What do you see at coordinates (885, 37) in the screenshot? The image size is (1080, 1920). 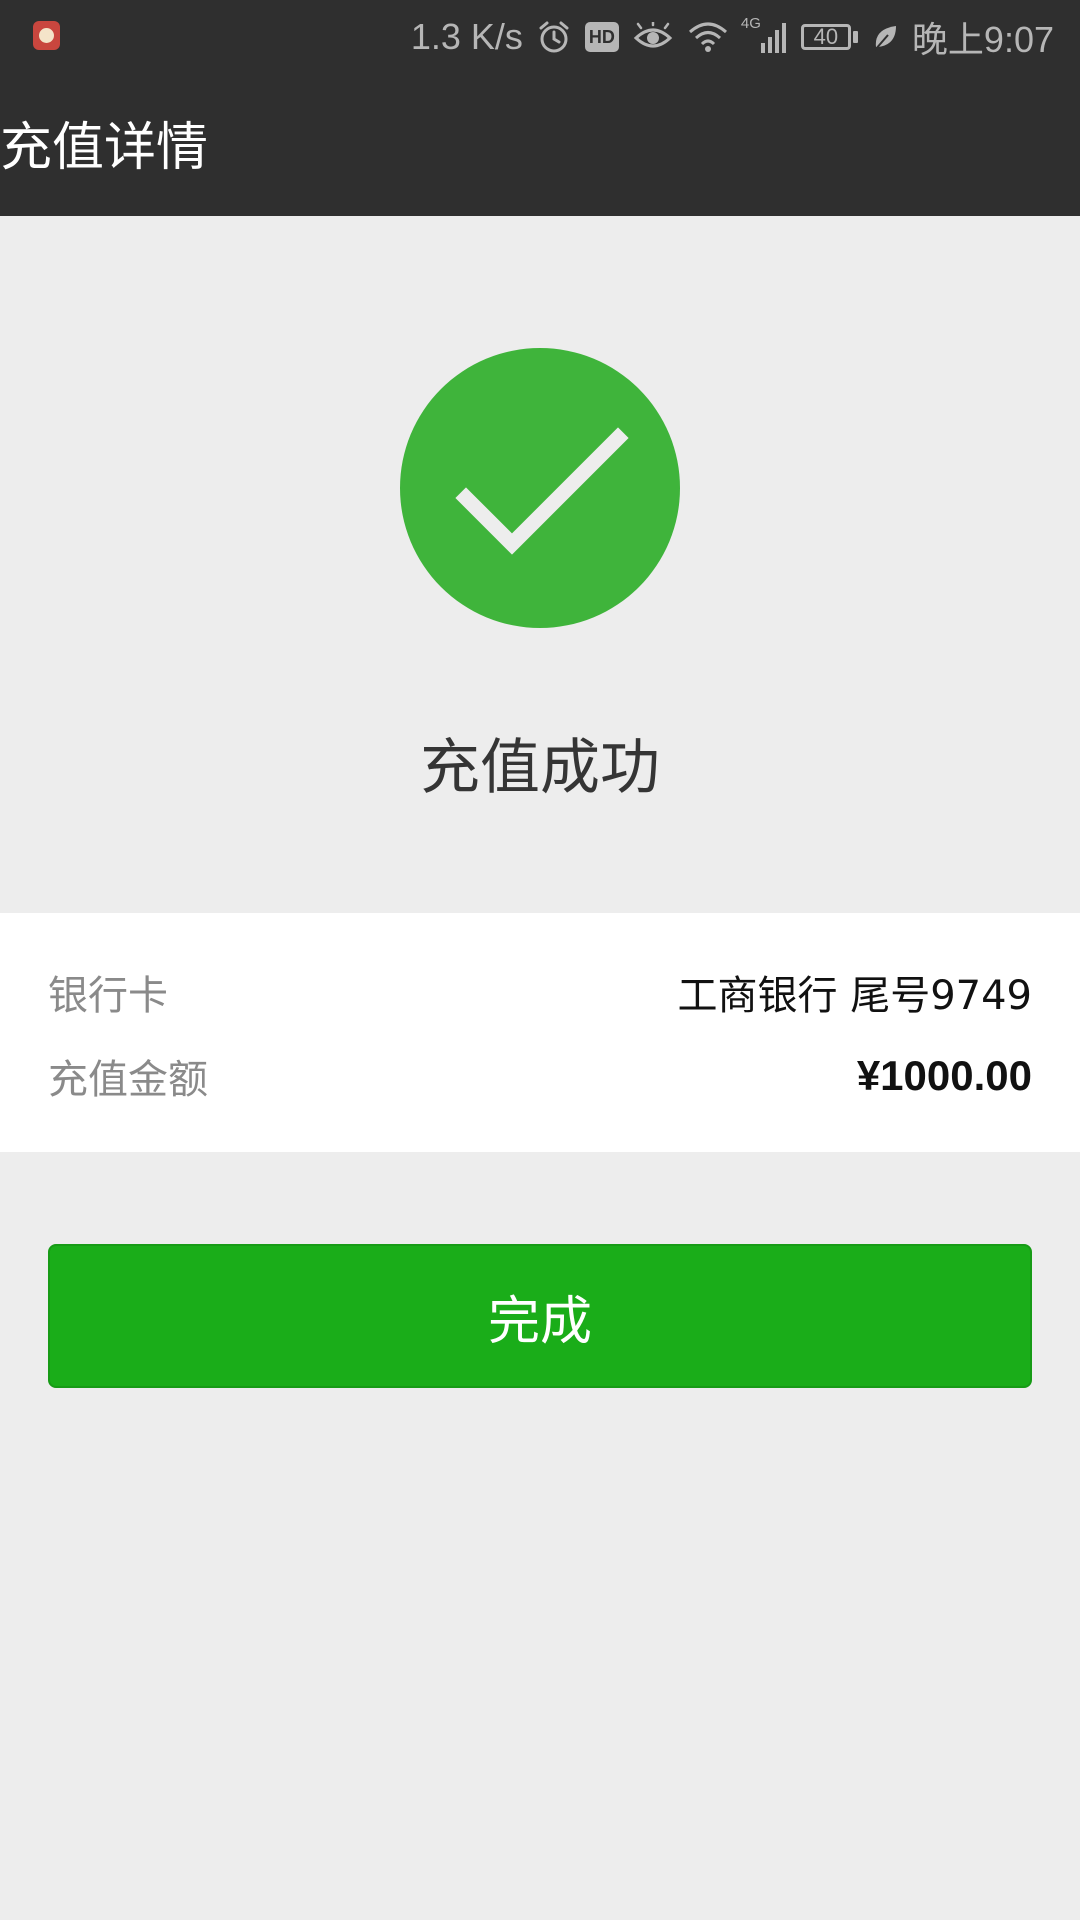 I see `leaf-icon` at bounding box center [885, 37].